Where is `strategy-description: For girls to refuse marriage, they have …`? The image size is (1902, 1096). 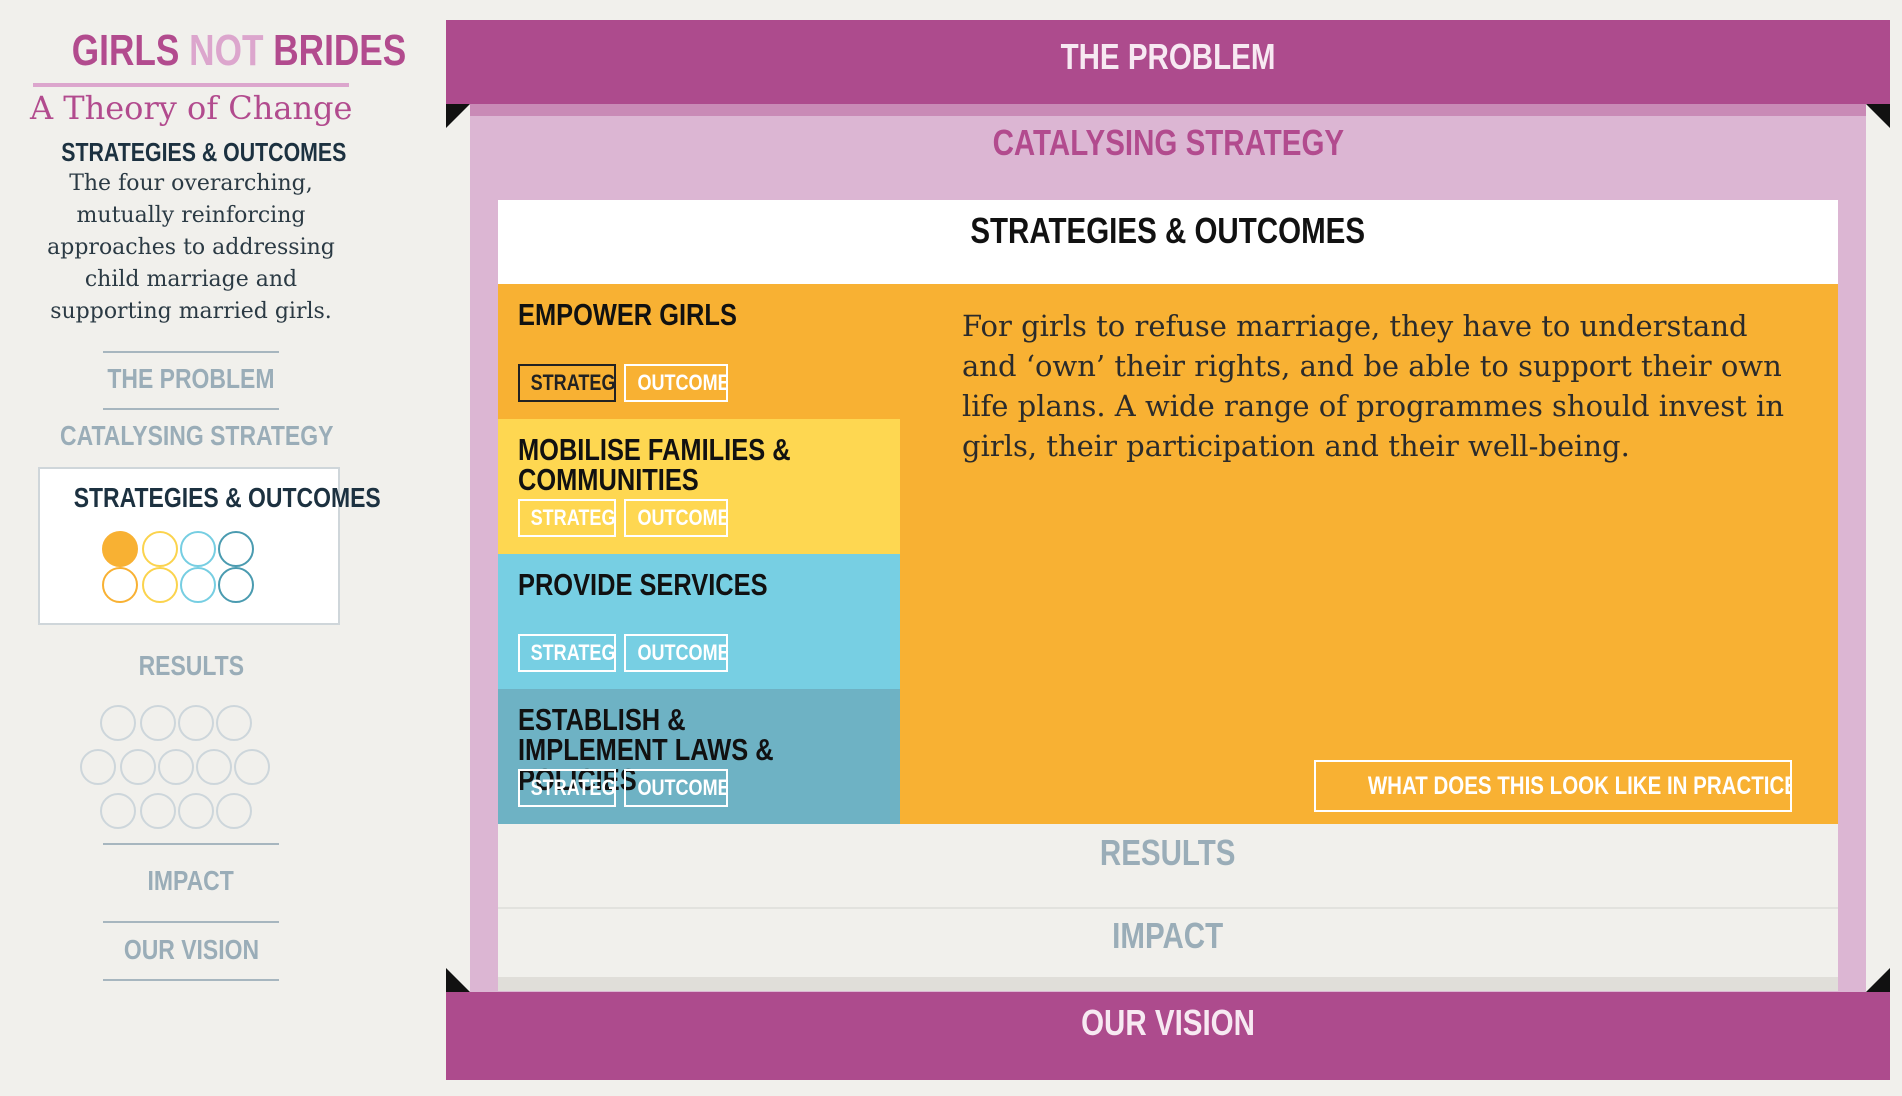 strategy-description: For girls to refuse marriage, they have … is located at coordinates (1373, 386).